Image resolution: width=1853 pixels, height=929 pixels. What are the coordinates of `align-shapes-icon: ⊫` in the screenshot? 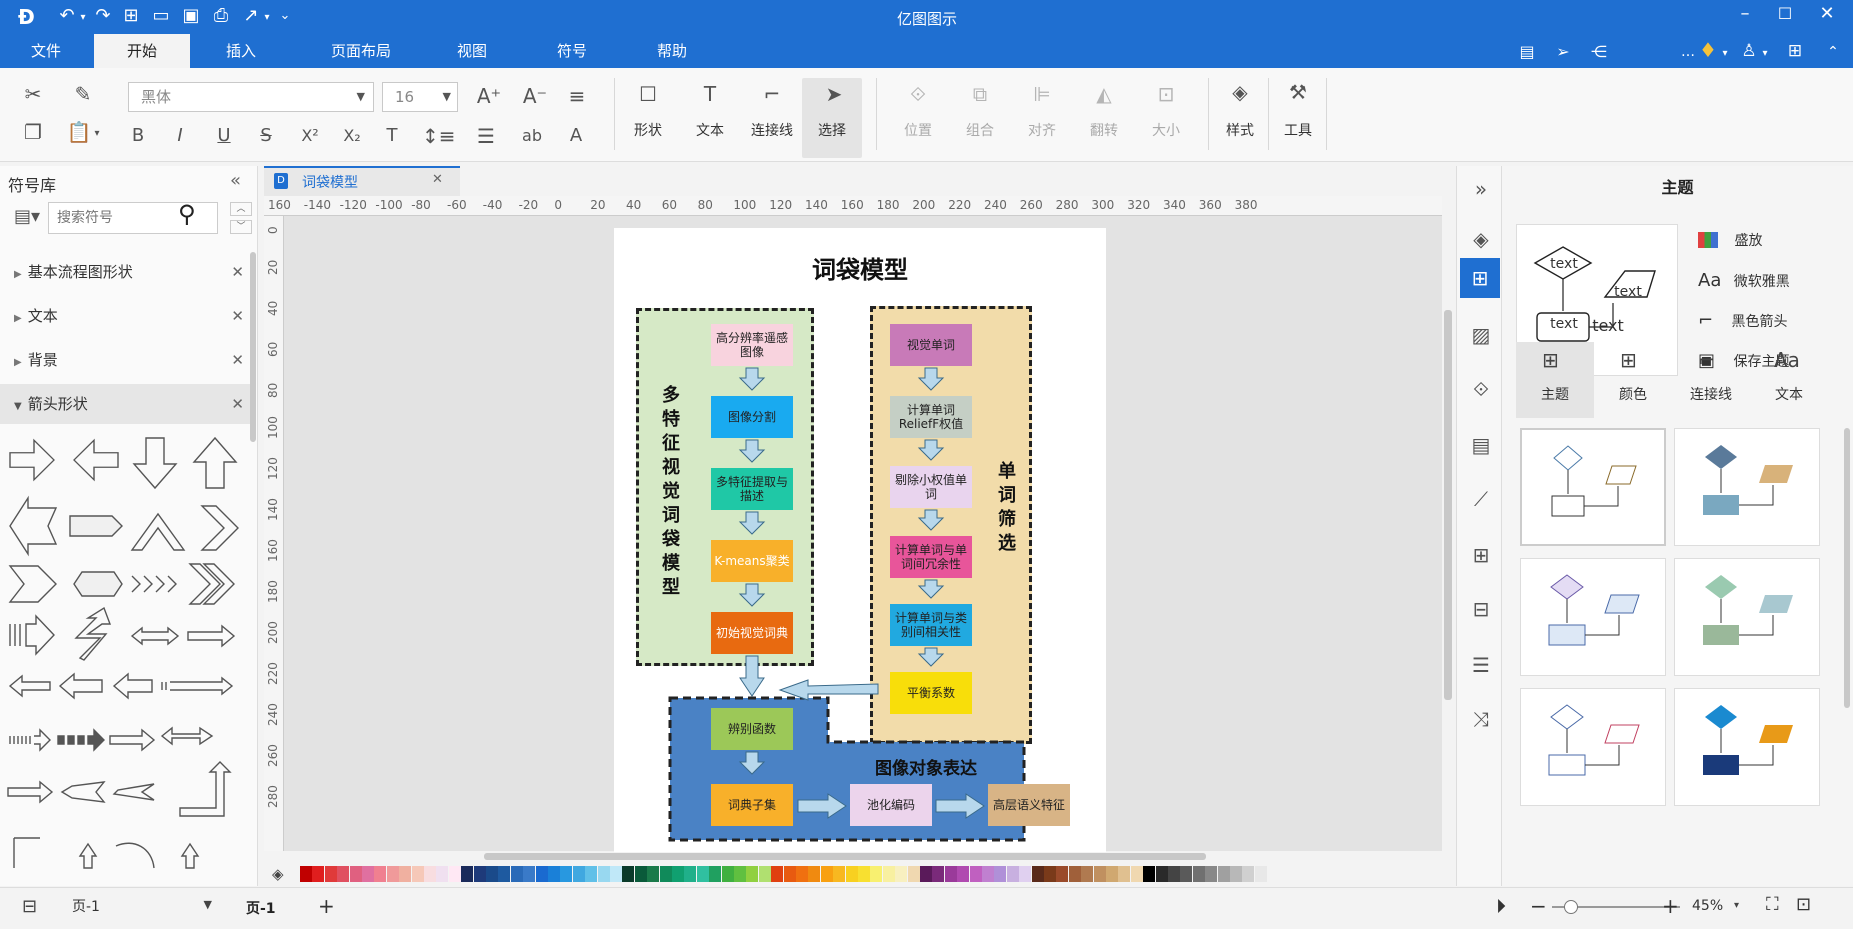 It's located at (1042, 94).